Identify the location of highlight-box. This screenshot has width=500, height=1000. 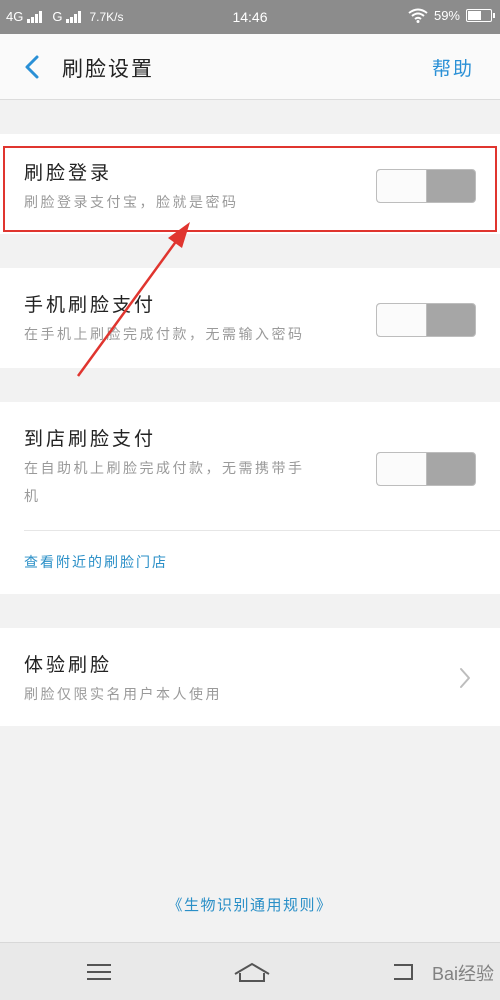
(250, 189).